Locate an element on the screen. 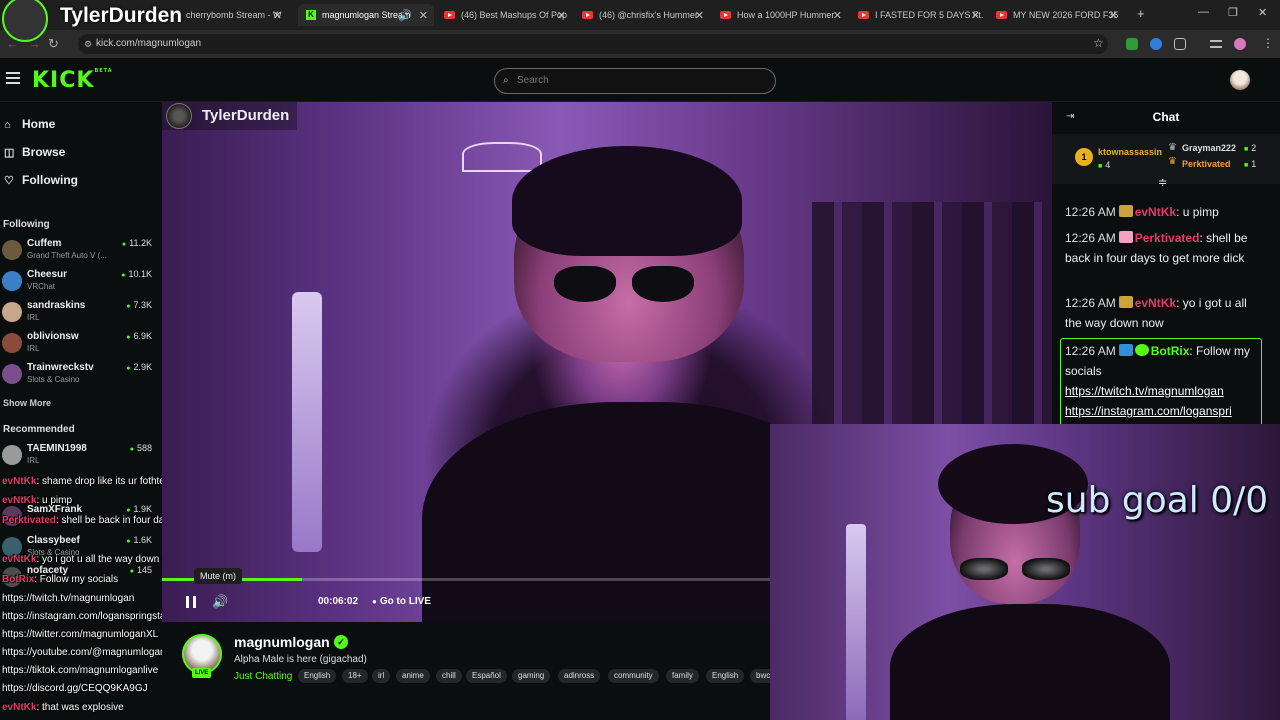  viewer-count: 10.1K is located at coordinates (136, 274).